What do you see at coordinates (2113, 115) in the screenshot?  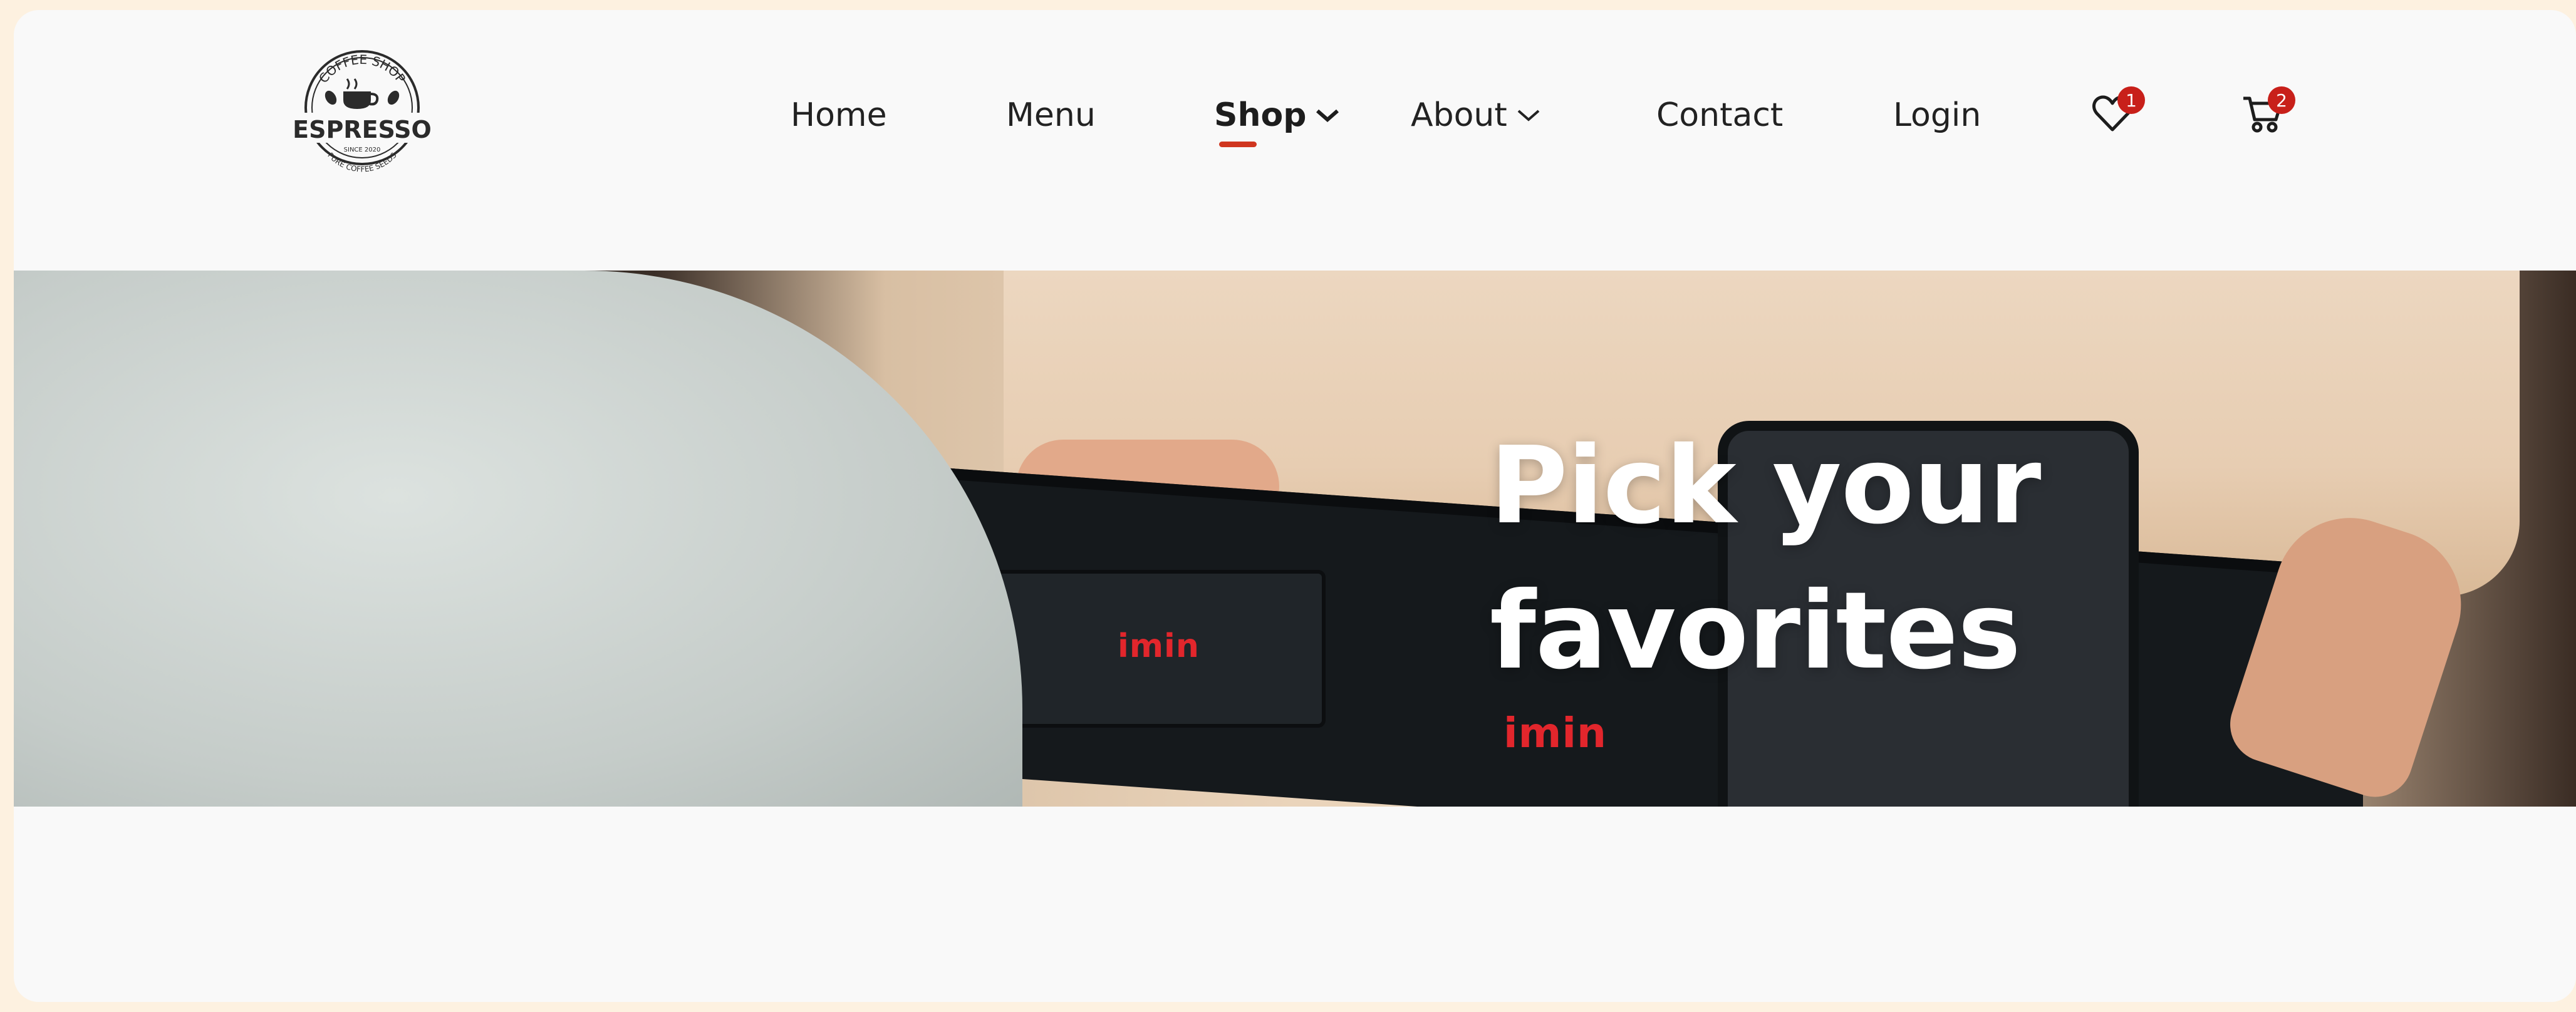 I see `wishlist-button: 1` at bounding box center [2113, 115].